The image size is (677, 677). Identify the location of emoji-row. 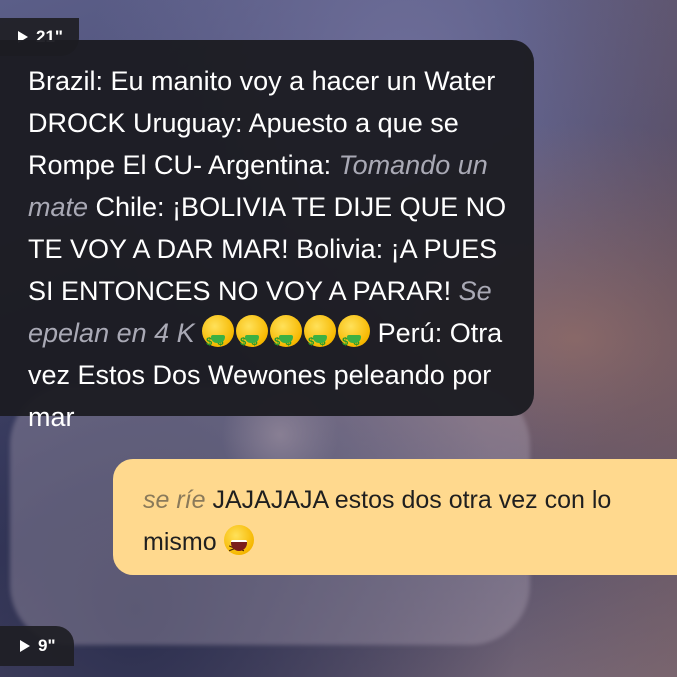
(286, 339).